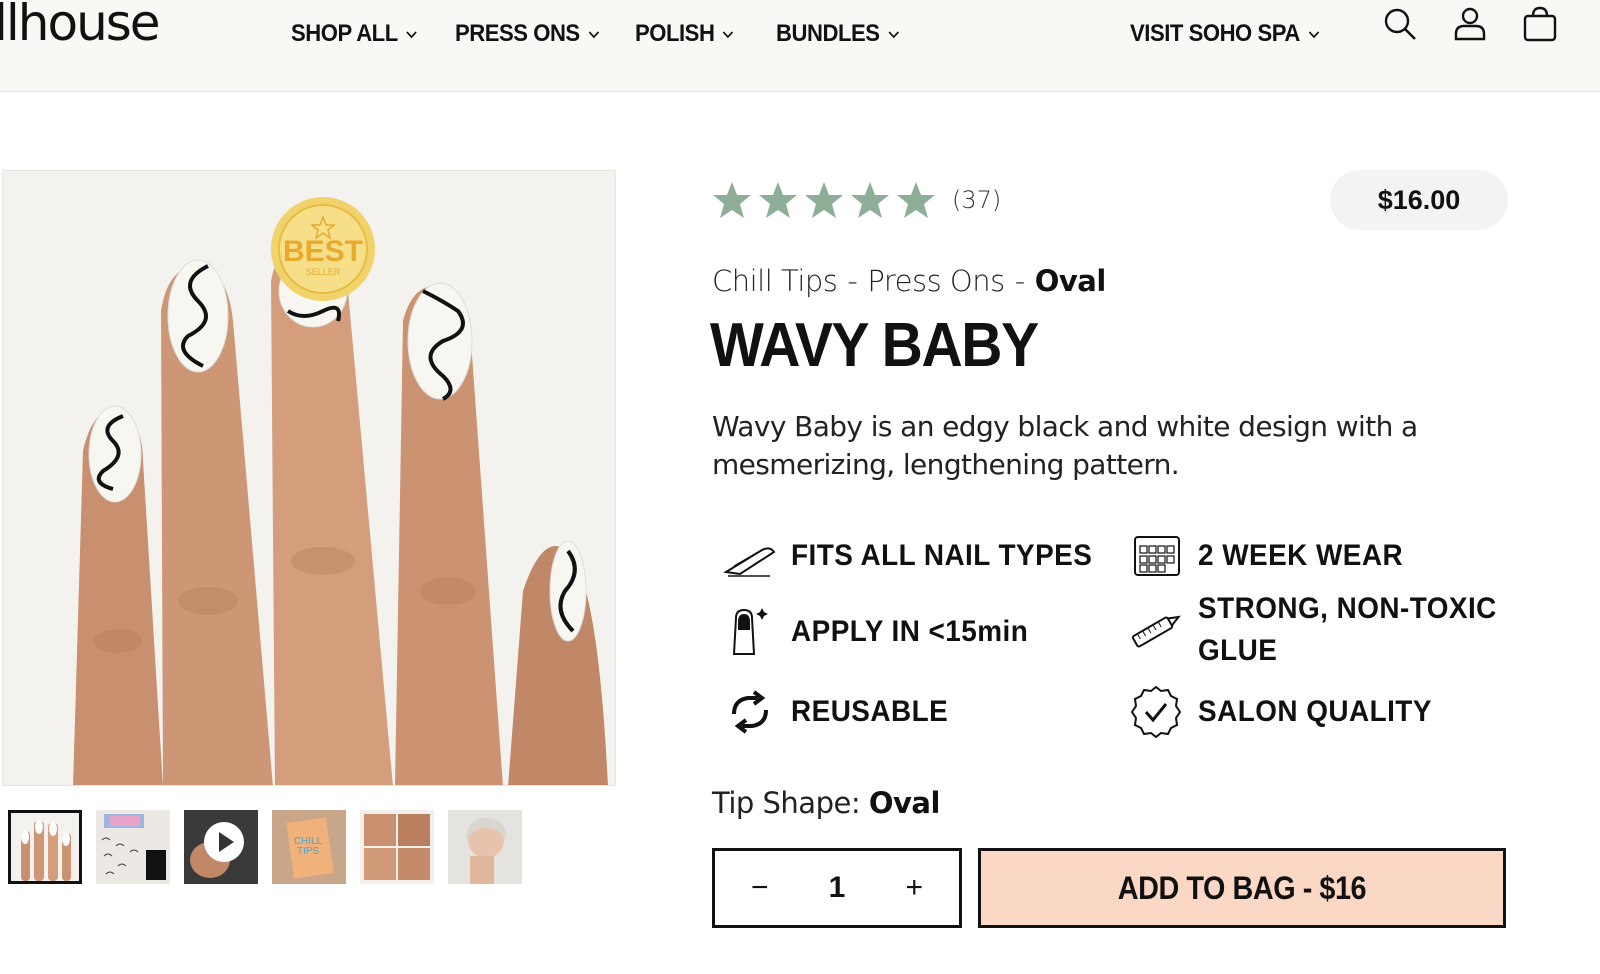 This screenshot has height=974, width=1600. I want to click on nav-press-ons: PRESS ONS, so click(534, 34).